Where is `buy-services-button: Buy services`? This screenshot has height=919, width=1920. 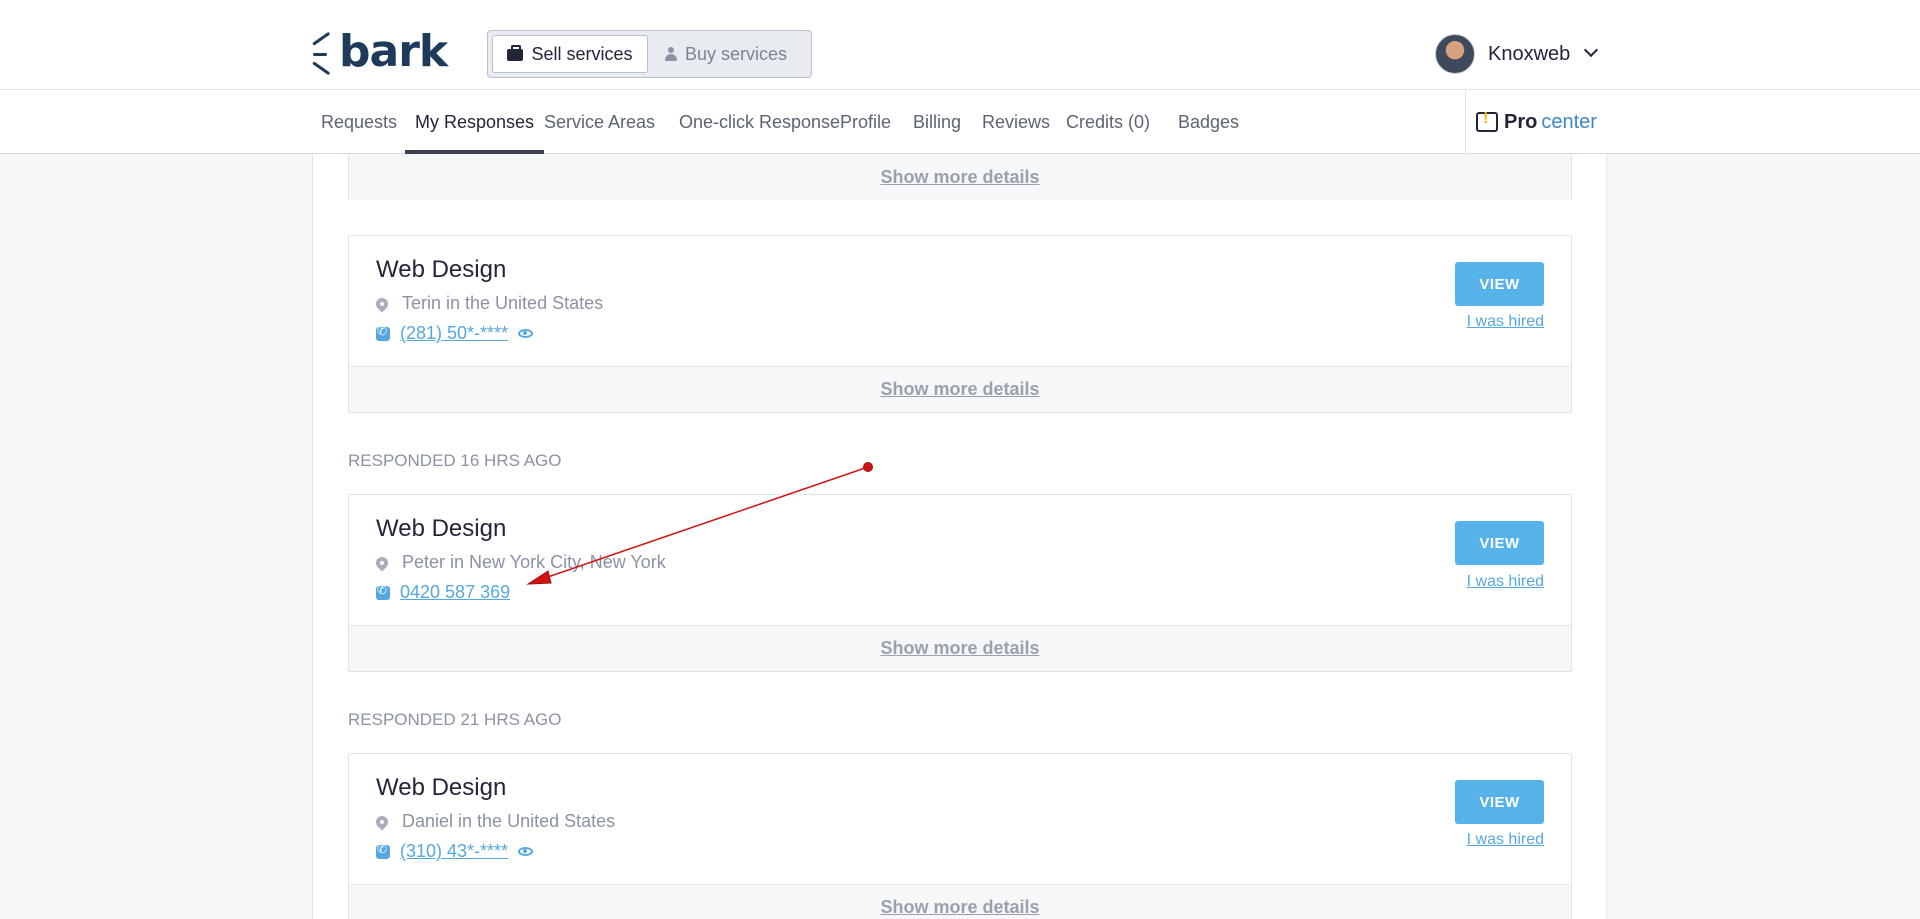 buy-services-button: Buy services is located at coordinates (726, 54).